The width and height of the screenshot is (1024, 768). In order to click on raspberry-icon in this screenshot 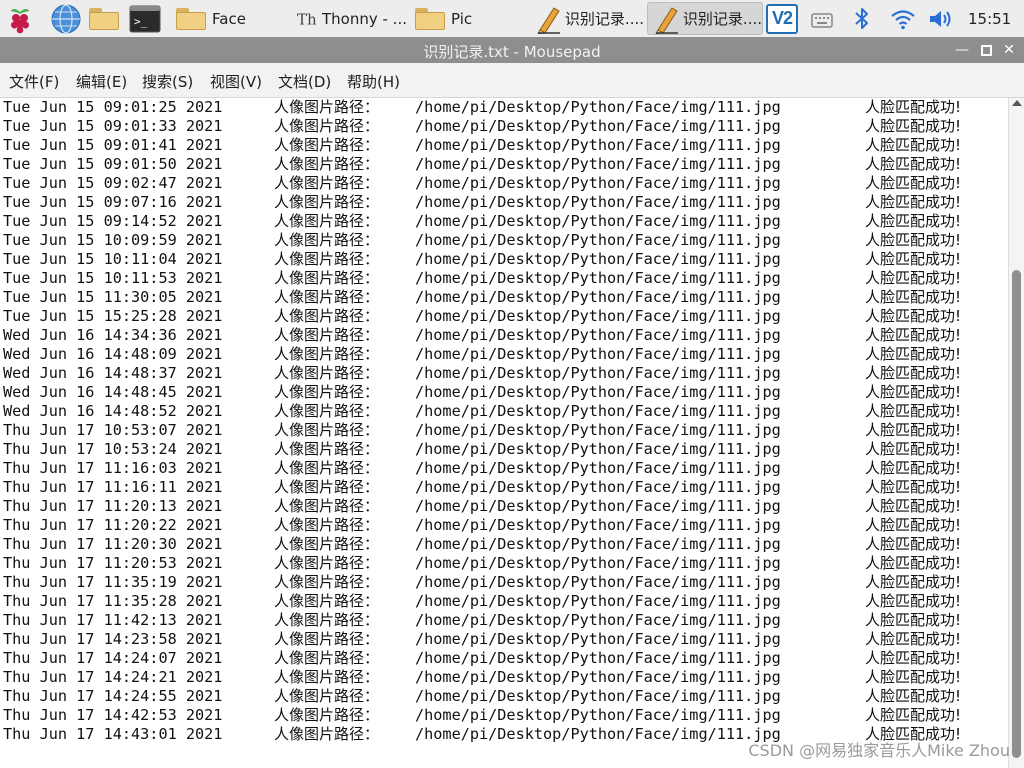, I will do `click(20, 20)`.